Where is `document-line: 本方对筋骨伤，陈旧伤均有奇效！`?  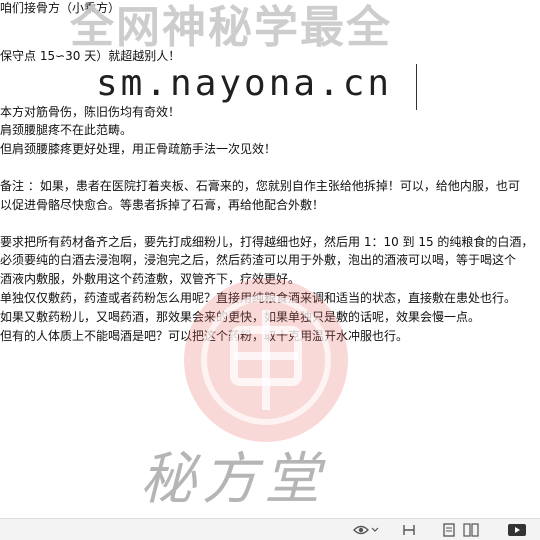 document-line: 本方对筋骨伤，陈旧伤均有奇效！ is located at coordinates (90, 112).